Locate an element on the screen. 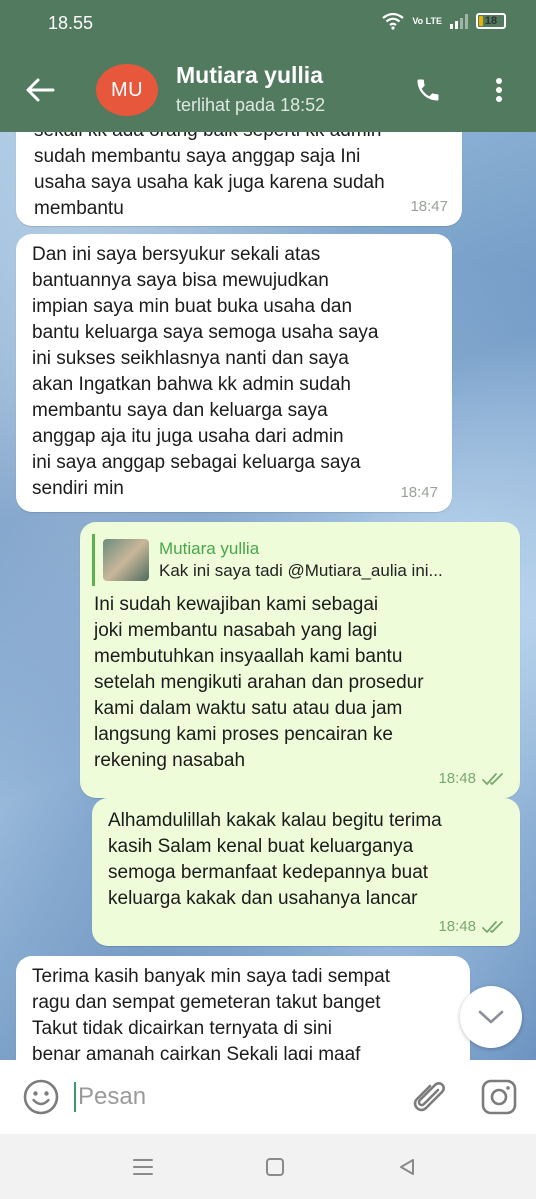 The height and width of the screenshot is (1199, 536). back-icon is located at coordinates (407, 1167).